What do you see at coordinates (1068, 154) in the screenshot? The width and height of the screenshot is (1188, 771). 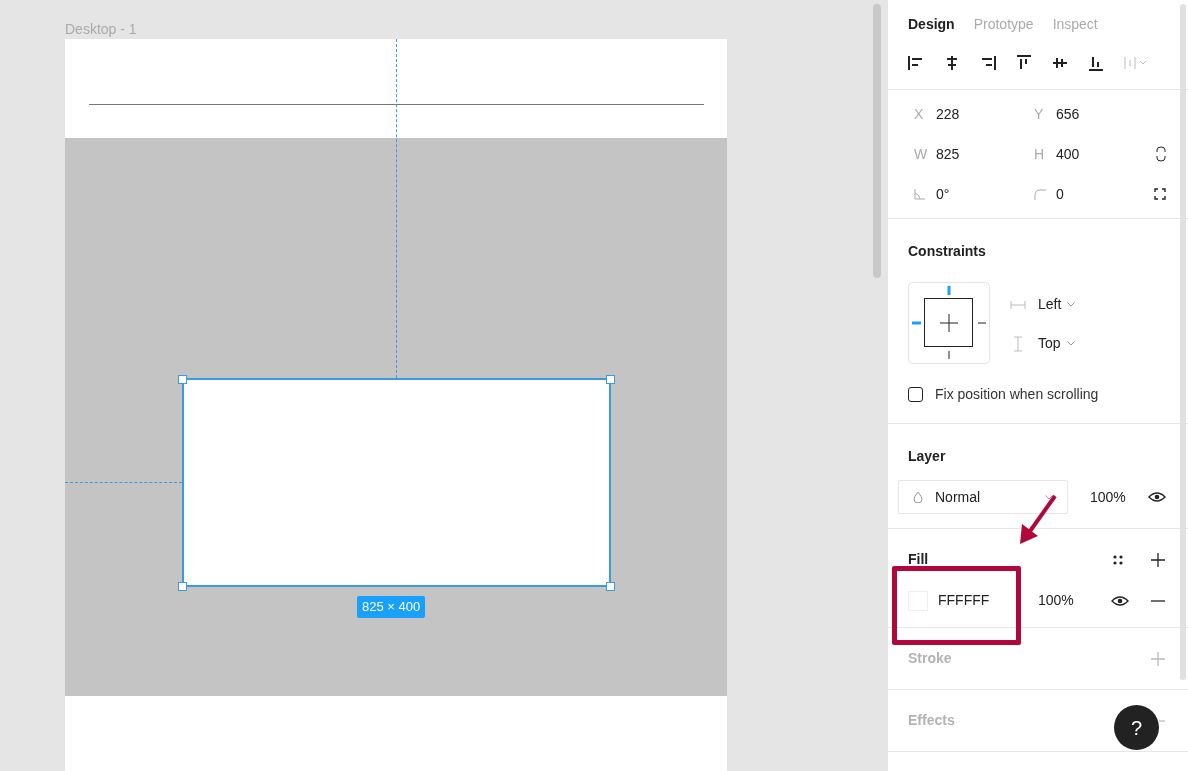 I see `field-value: 400` at bounding box center [1068, 154].